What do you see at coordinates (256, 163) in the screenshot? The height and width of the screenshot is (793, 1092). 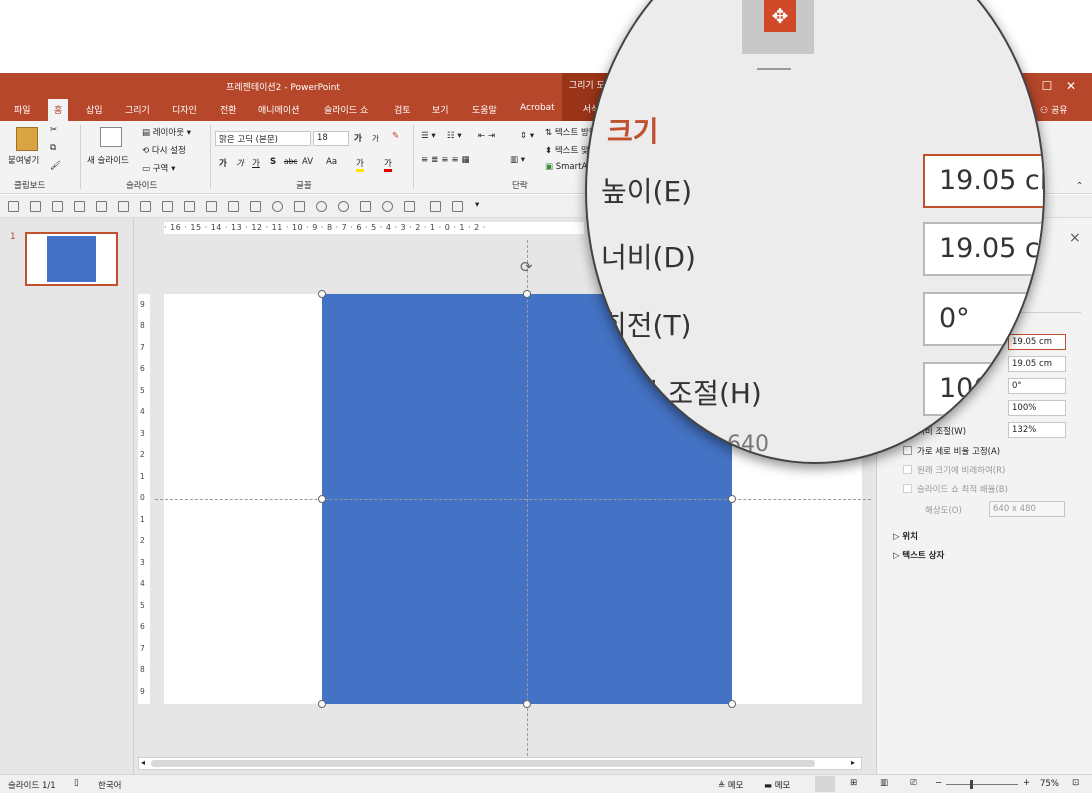 I see `underline-button: 가` at bounding box center [256, 163].